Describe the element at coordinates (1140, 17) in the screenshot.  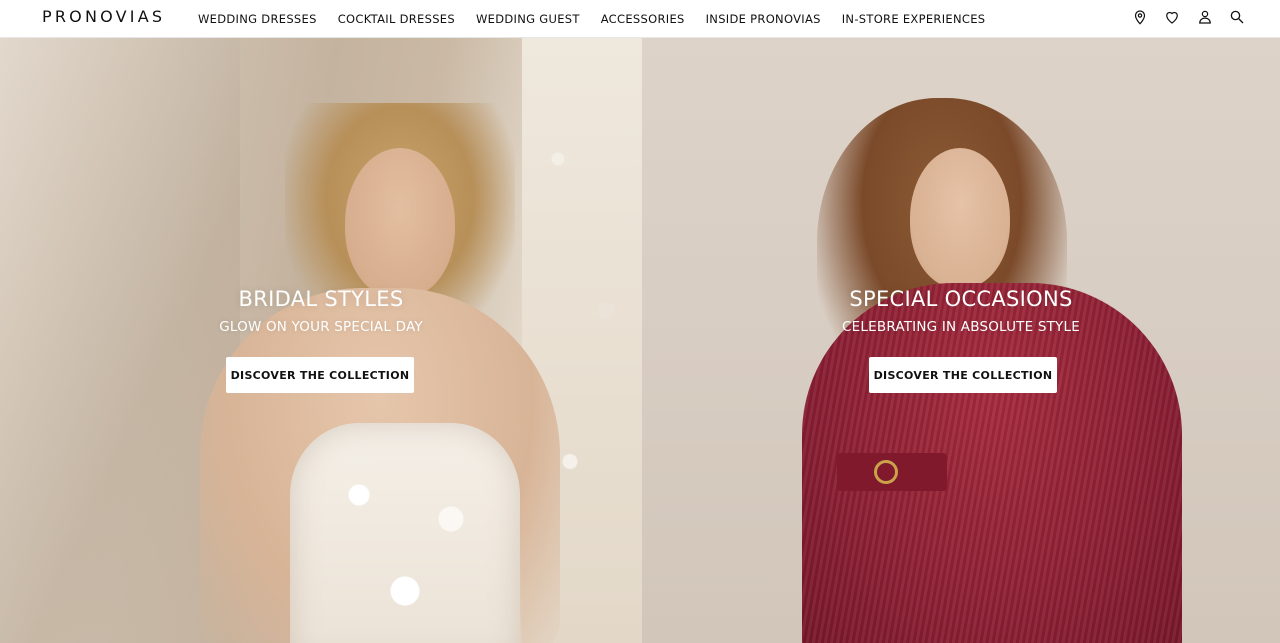
I see `location-pin-icon` at that location.